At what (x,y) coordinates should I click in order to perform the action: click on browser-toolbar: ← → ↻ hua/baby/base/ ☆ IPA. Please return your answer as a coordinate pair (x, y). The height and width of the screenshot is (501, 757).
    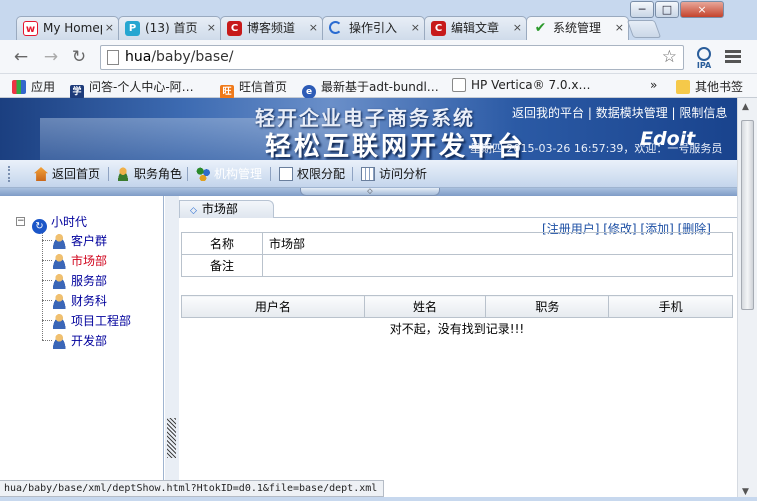
    Looking at the image, I should click on (378, 57).